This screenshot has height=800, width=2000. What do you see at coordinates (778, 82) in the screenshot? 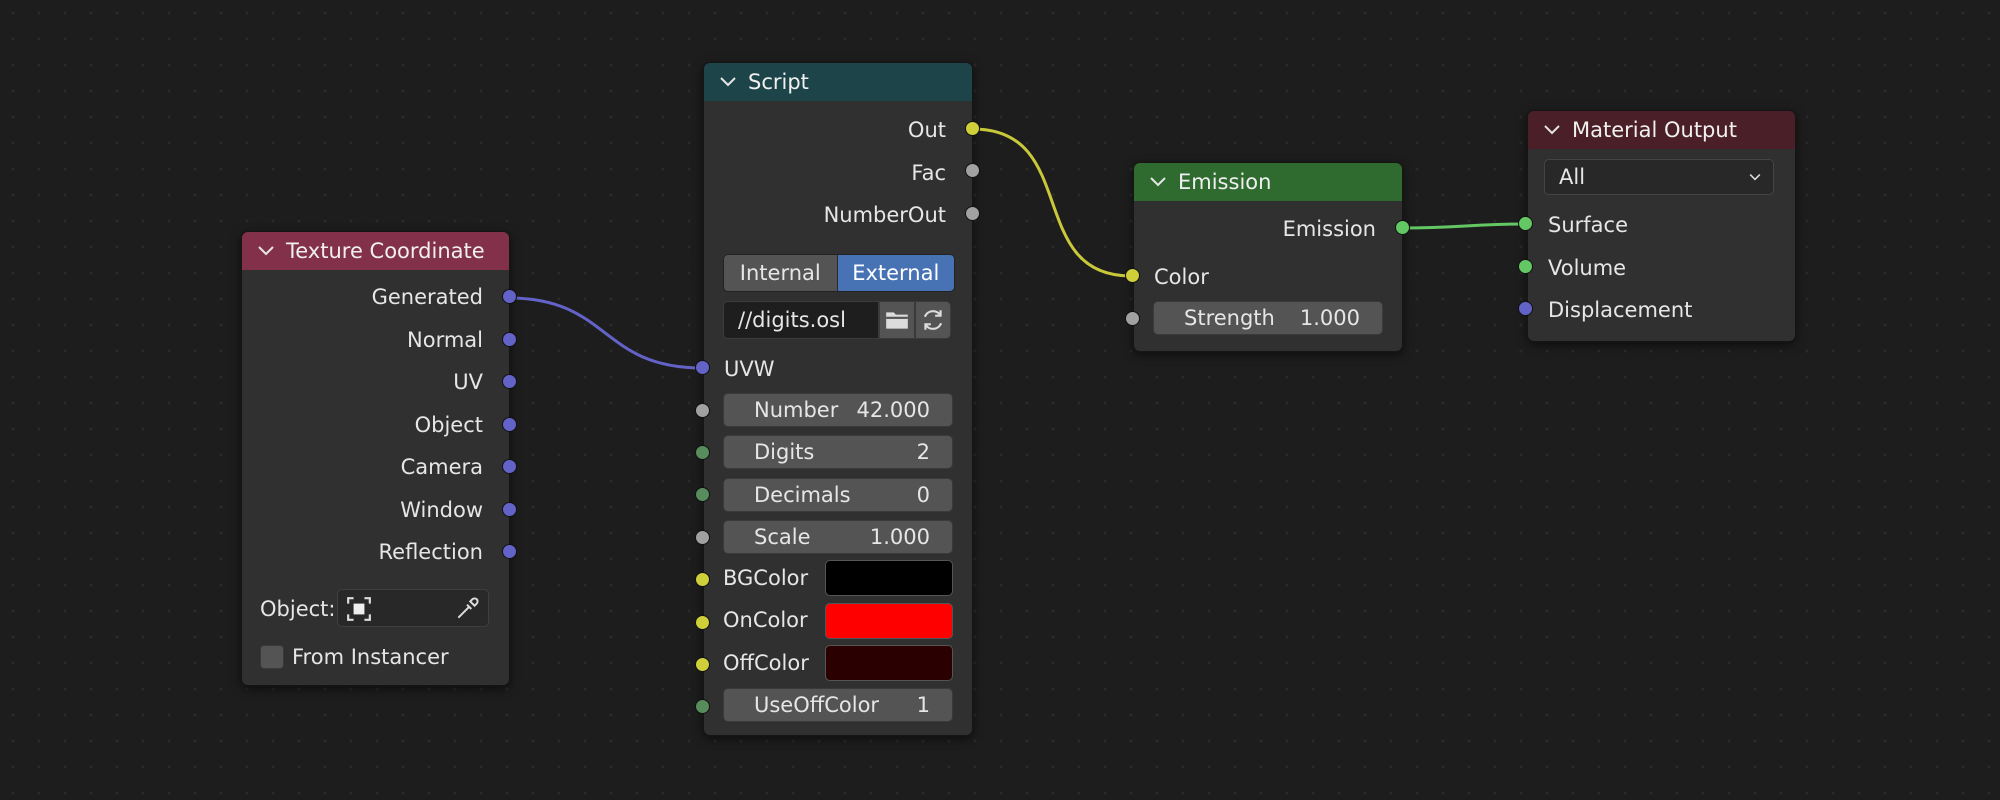
I see `node-title: Script` at bounding box center [778, 82].